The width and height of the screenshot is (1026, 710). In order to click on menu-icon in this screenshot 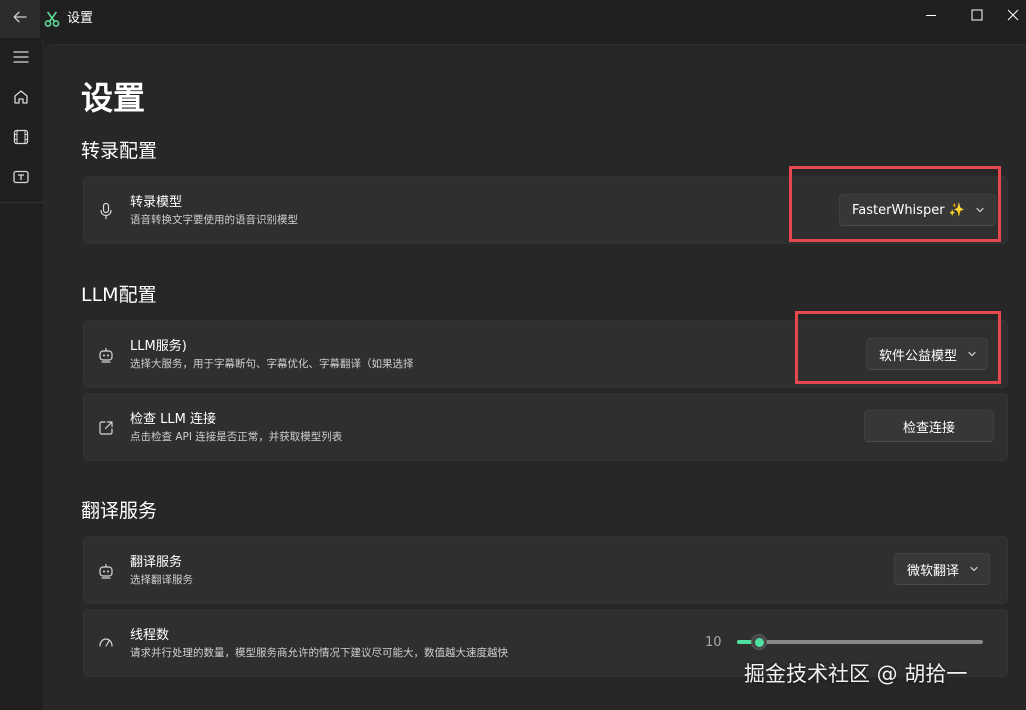, I will do `click(21, 59)`.